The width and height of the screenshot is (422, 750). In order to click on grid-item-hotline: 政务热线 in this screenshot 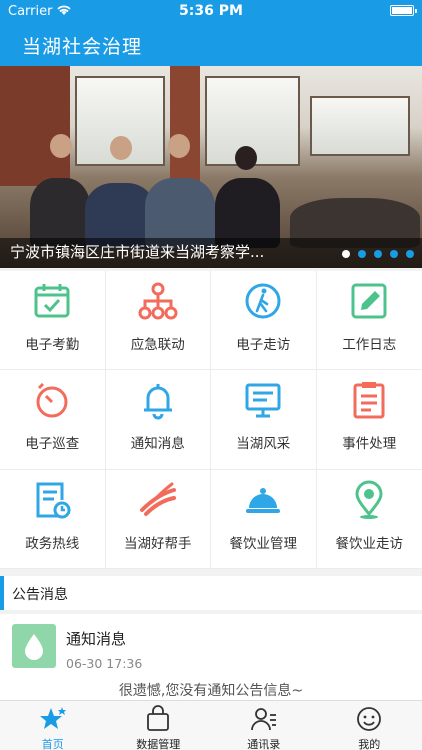, I will do `click(53, 519)`.